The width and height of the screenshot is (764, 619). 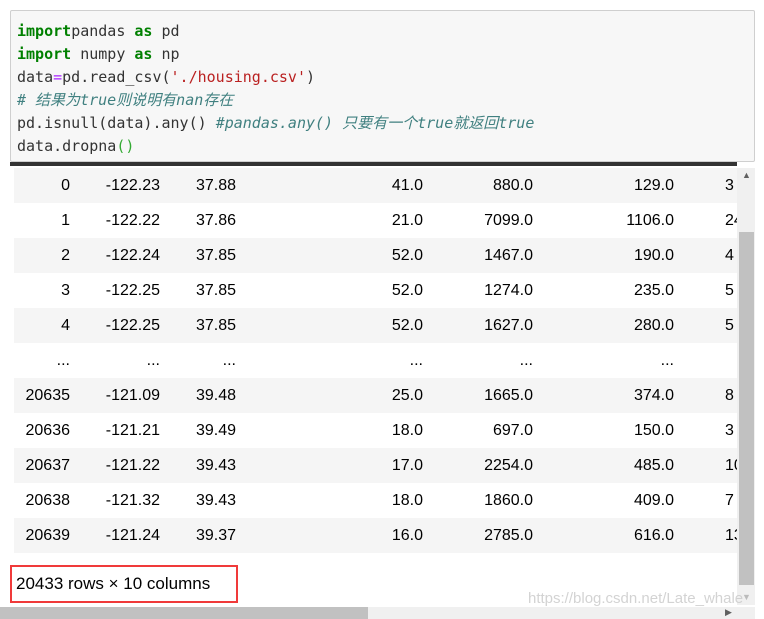 What do you see at coordinates (103, 54) in the screenshot?
I see `code-token: numpy` at bounding box center [103, 54].